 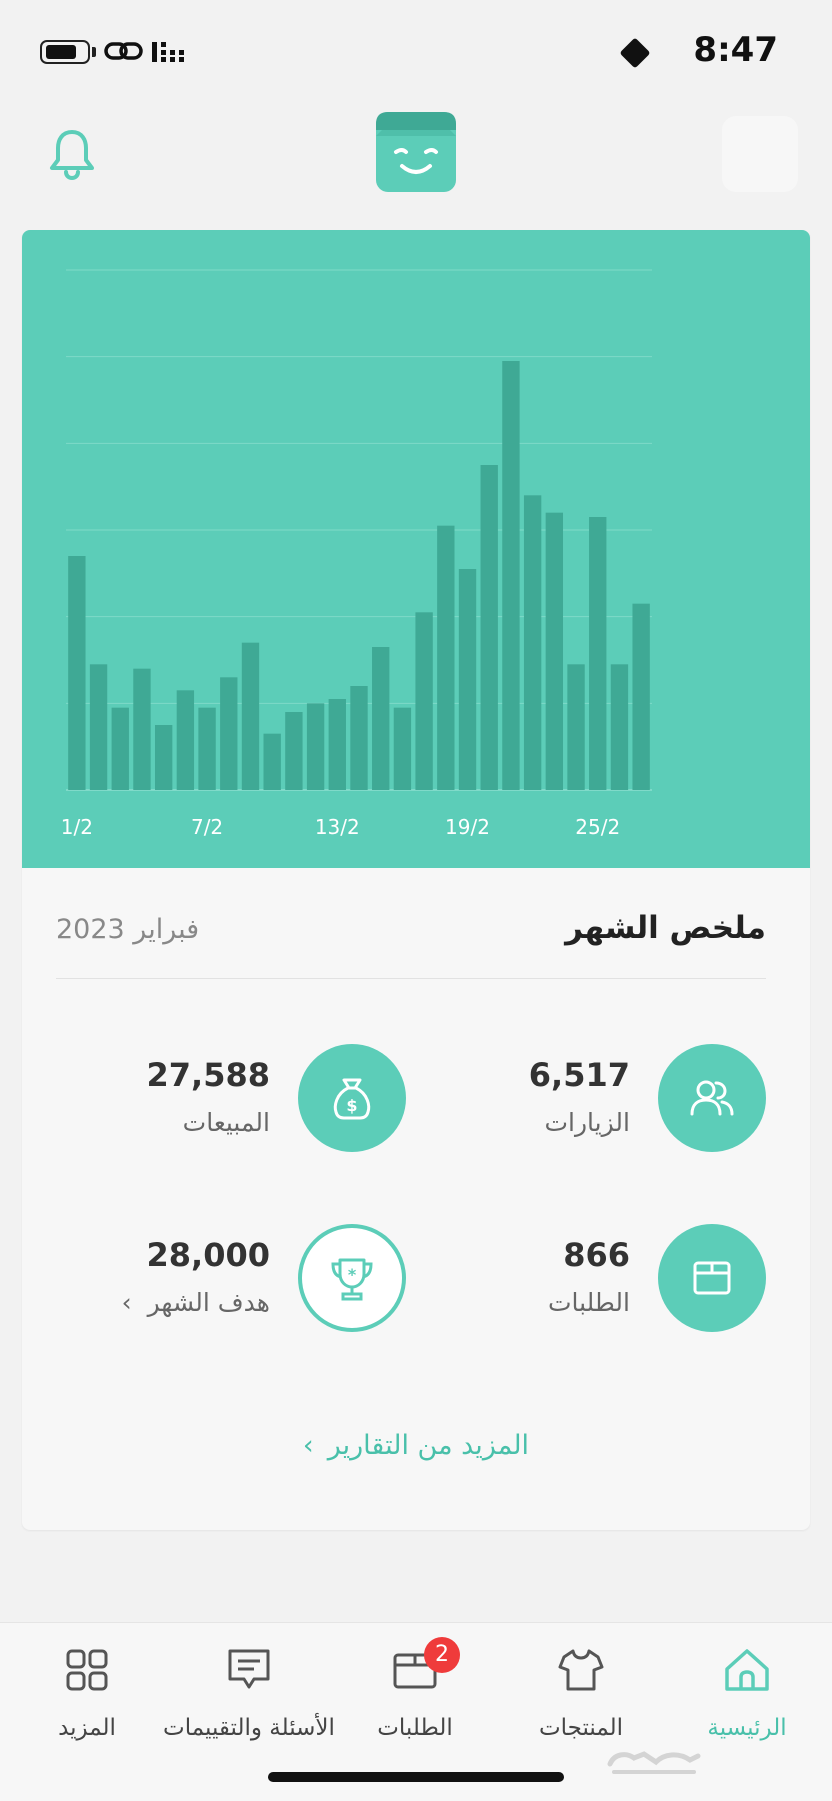 What do you see at coordinates (760, 154) in the screenshot?
I see `store-avatar` at bounding box center [760, 154].